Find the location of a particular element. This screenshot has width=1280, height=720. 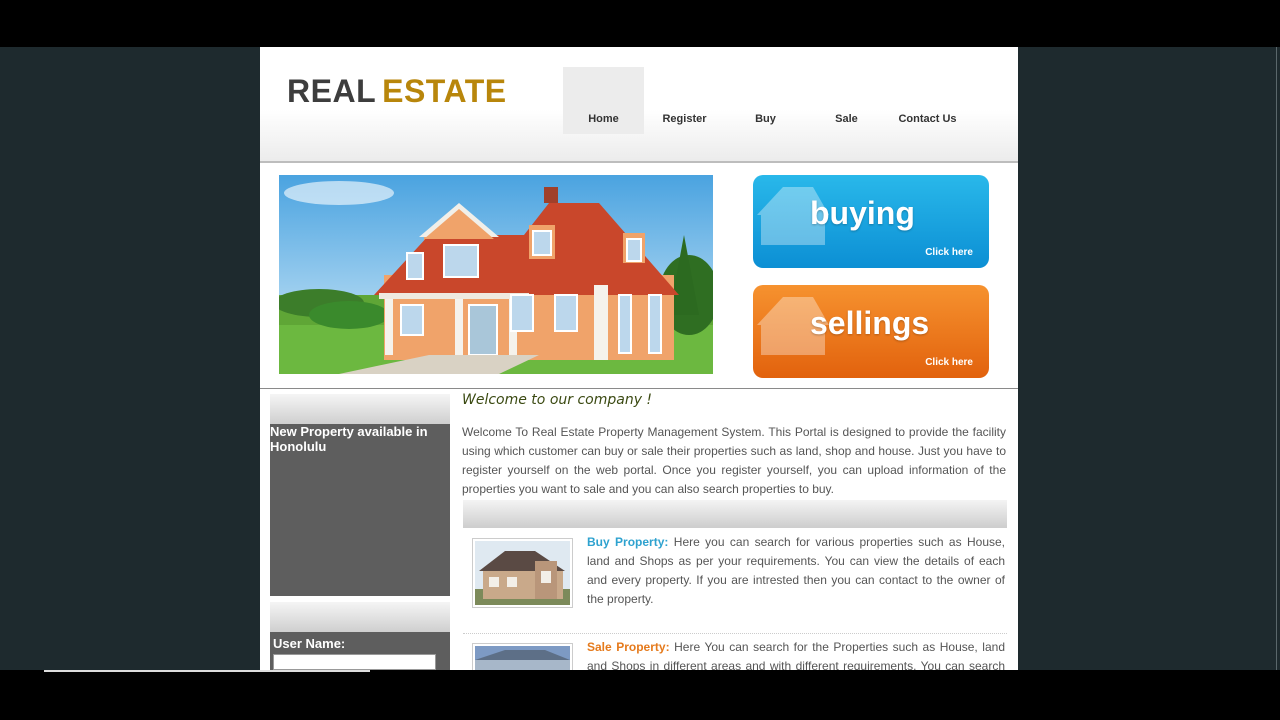

nav-home: Home is located at coordinates (603, 100).